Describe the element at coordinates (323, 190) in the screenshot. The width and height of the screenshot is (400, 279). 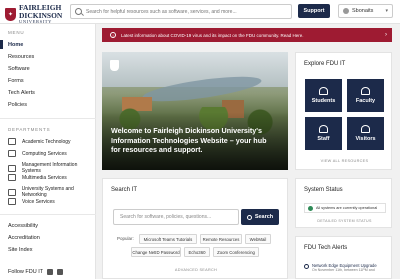
I see `system-status-title: System Status` at that location.